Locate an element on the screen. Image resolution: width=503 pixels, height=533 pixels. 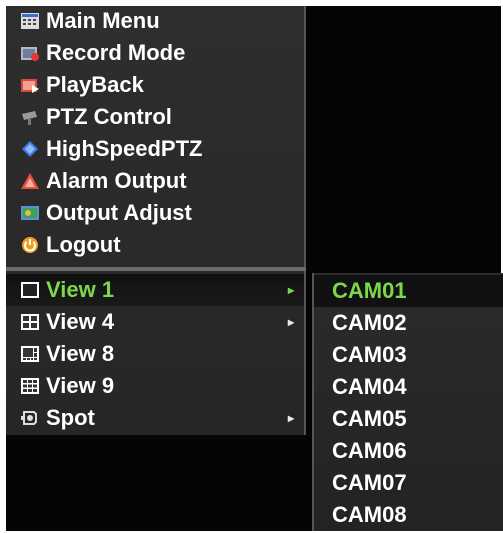
menu-item-label: Logout is located at coordinates (83, 244).